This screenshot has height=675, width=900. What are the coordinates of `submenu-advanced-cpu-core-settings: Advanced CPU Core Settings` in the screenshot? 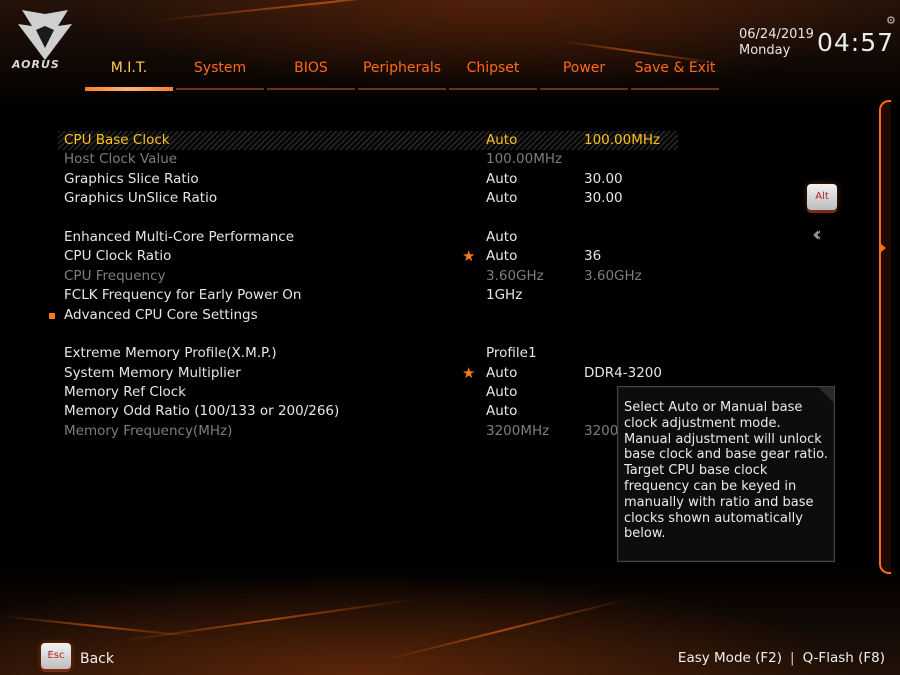 It's located at (350, 315).